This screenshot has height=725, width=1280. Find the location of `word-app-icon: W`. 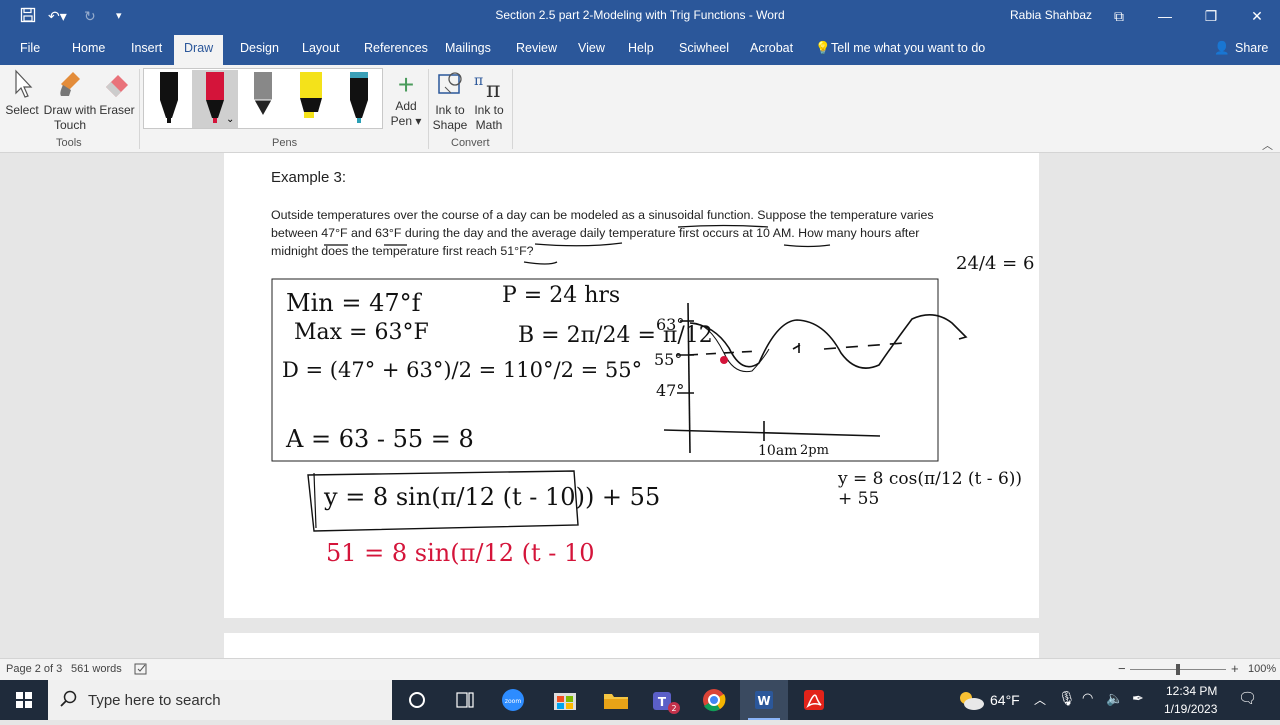

word-app-icon: W is located at coordinates (764, 700).